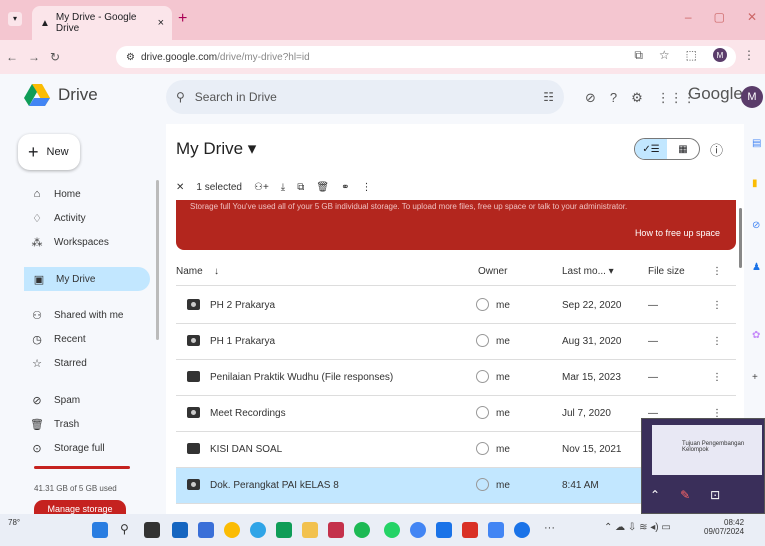 The width and height of the screenshot is (765, 546). I want to click on chrome-icon, so click(232, 530).